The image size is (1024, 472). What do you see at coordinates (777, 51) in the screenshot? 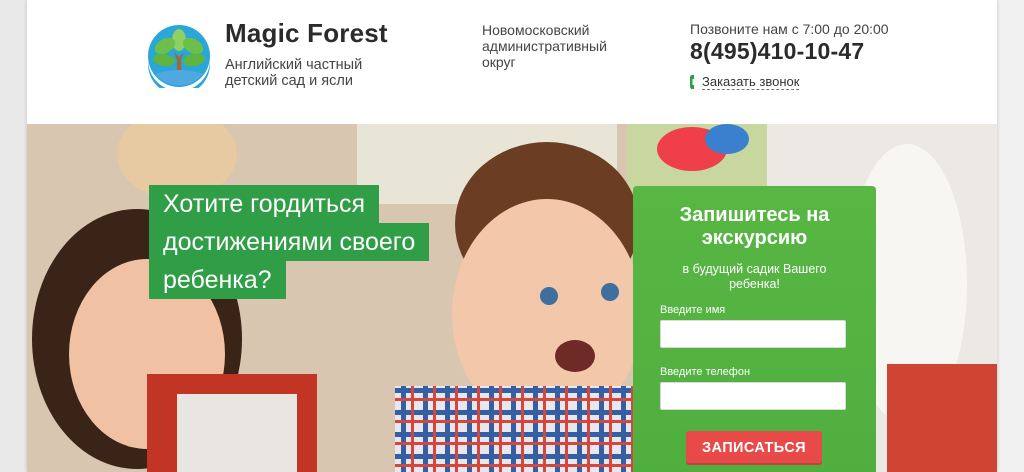
I see `phone-number: 8(495)410-10-47` at bounding box center [777, 51].